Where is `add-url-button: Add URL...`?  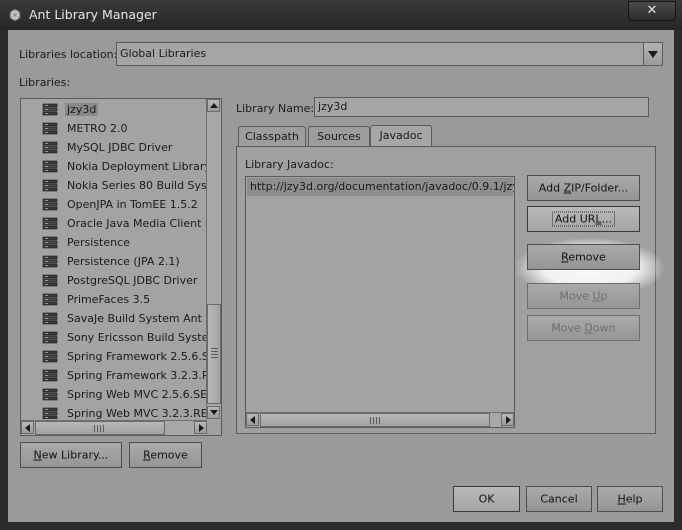 add-url-button: Add URL... is located at coordinates (583, 219).